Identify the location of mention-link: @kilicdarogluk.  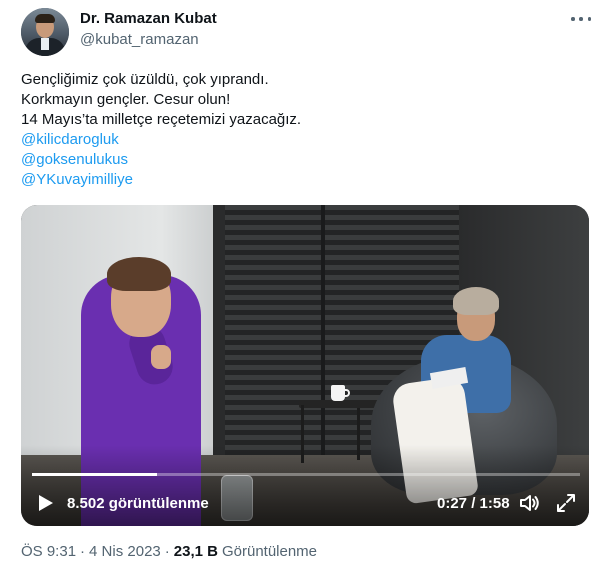
(301, 140).